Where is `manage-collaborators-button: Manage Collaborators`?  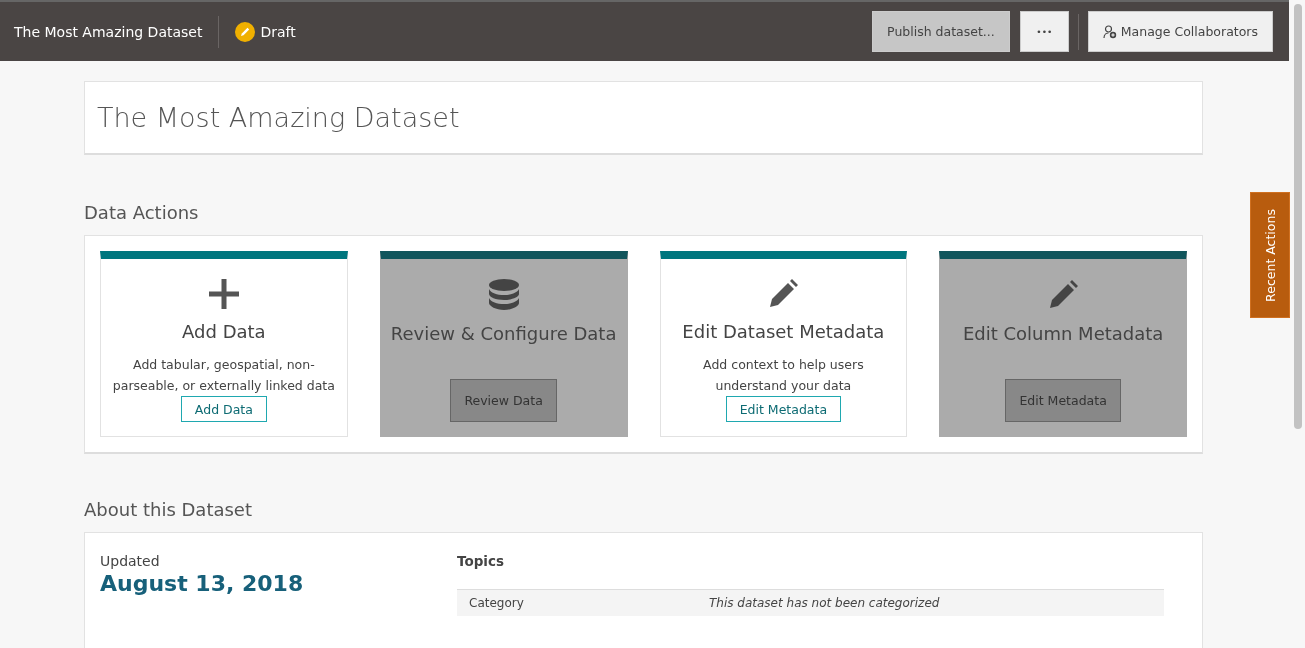 manage-collaborators-button: Manage Collaborators is located at coordinates (1180, 31).